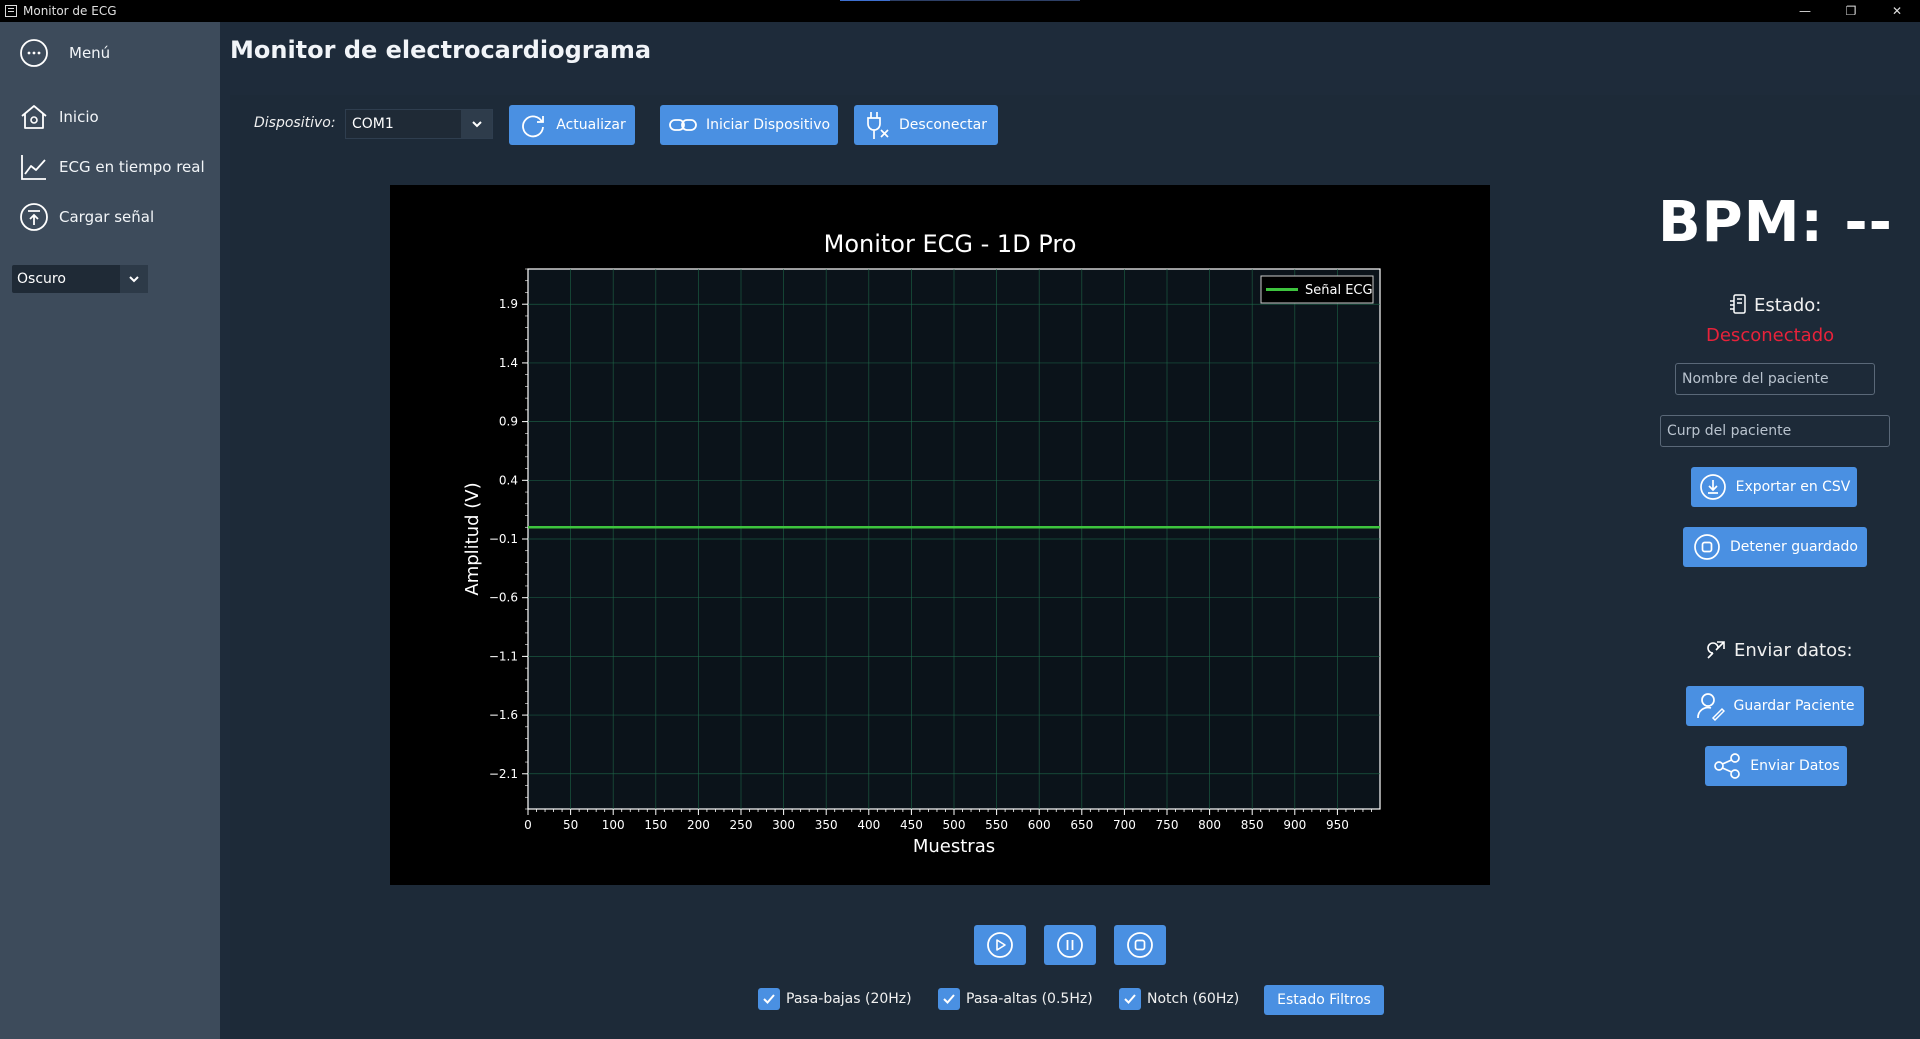 This screenshot has height=1039, width=1920. I want to click on filter-status-label: Estado Filtros, so click(1324, 1000).